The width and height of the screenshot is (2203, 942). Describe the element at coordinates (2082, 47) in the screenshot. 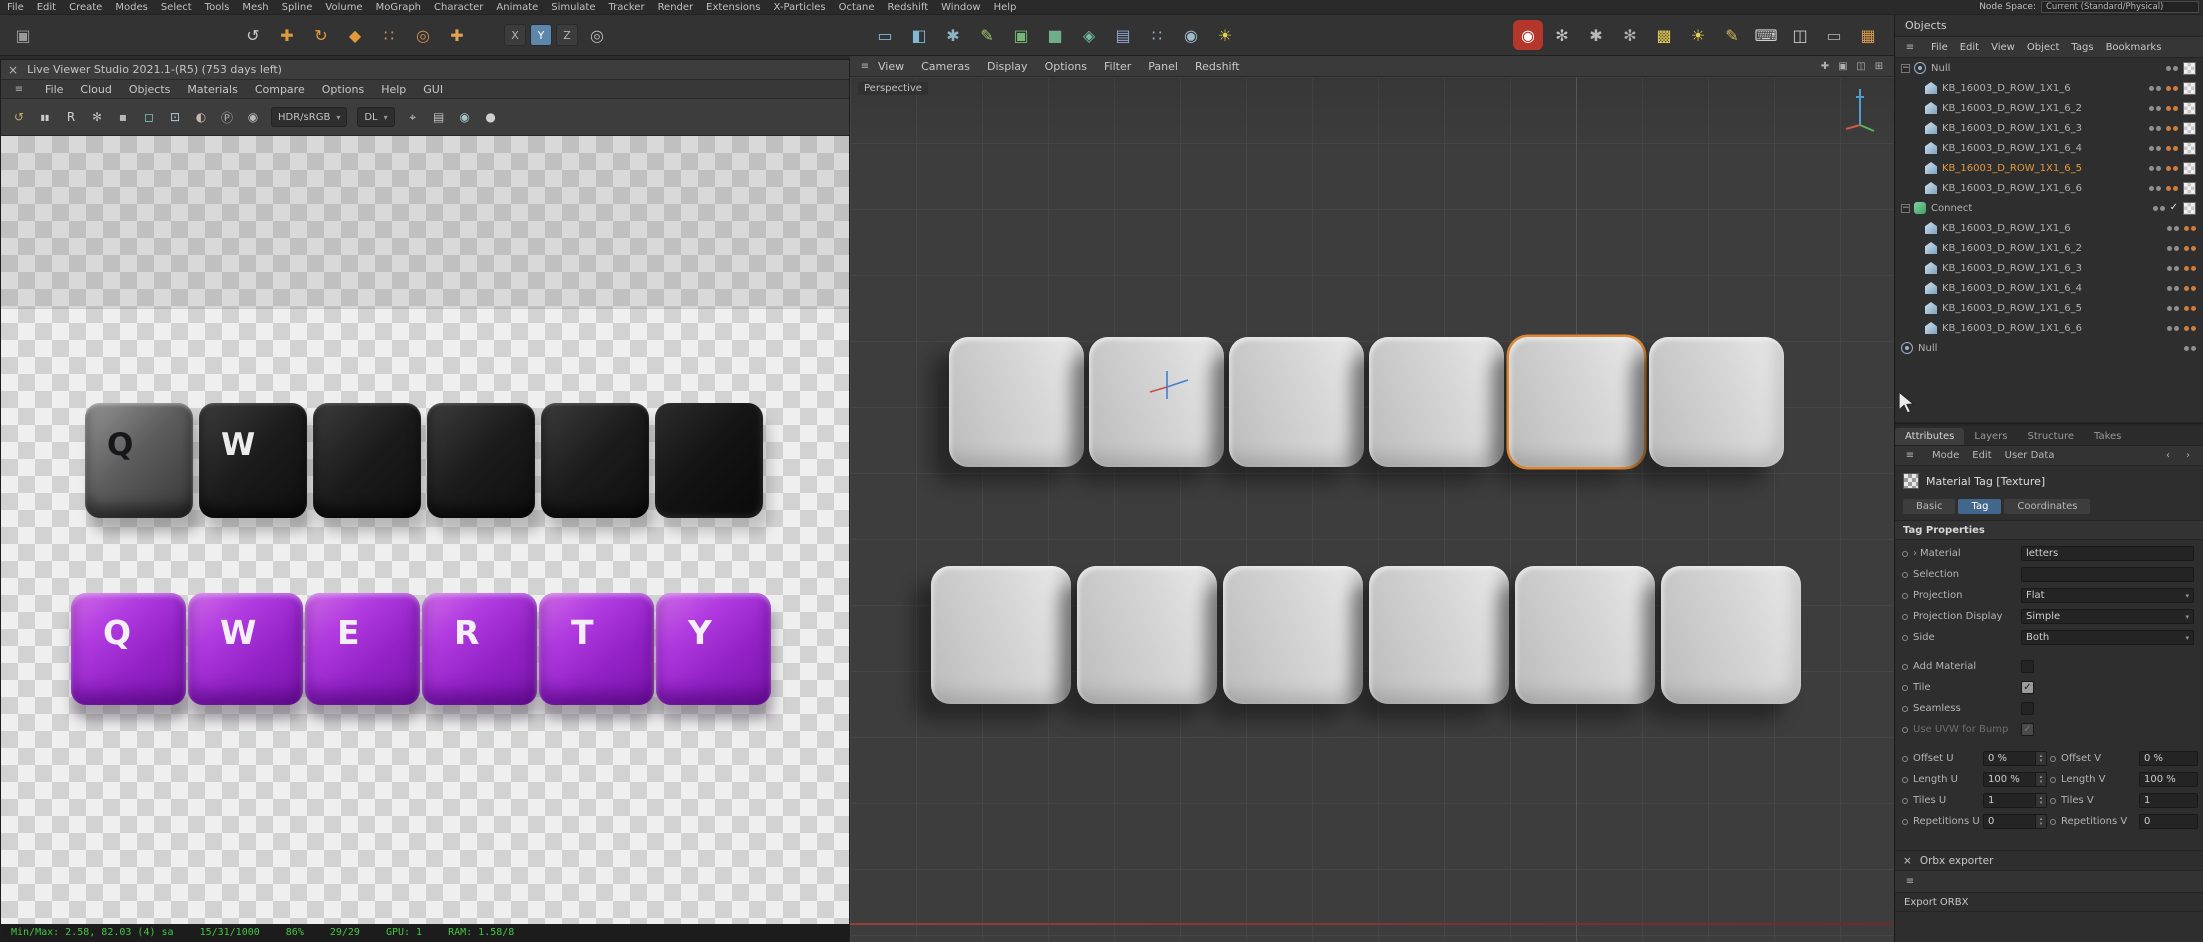

I see `objects-menu-tags: Tags` at that location.